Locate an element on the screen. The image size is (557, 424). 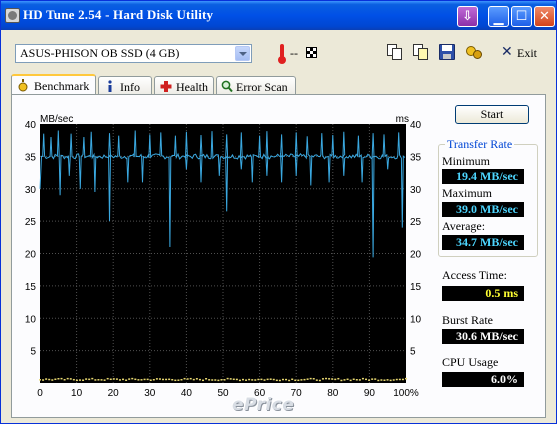
y-tick-label-right: 35 is located at coordinates (416, 157).